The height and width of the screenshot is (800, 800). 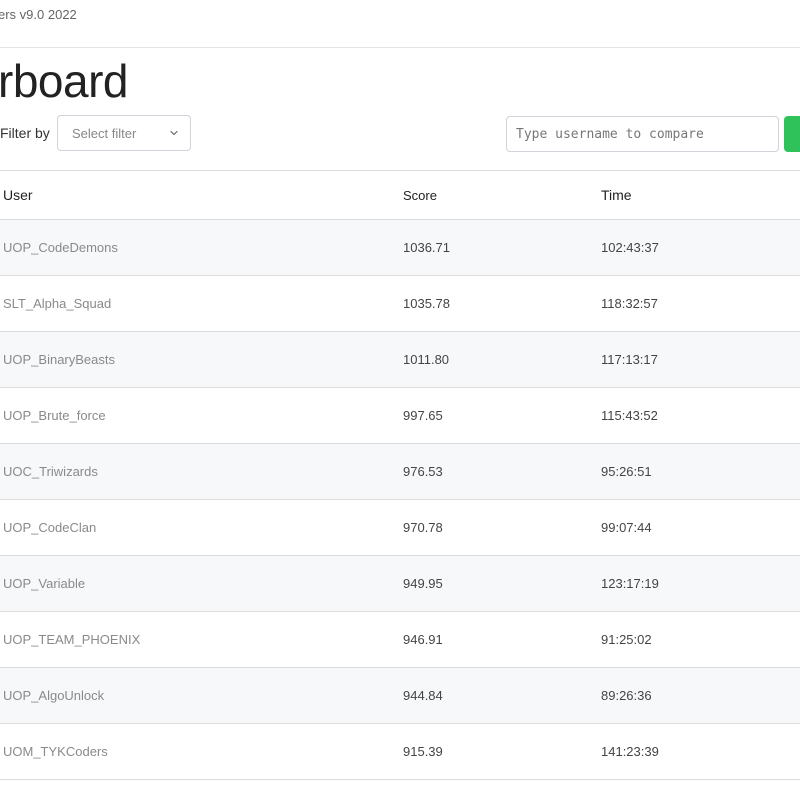 I want to click on filter-label: Filter by, so click(x=25, y=133).